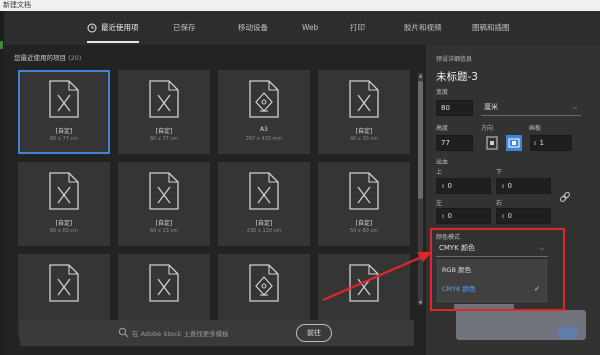 Image resolution: width=600 pixels, height=355 pixels. I want to click on recent-item-size: 60 x 13 cm, so click(164, 231).